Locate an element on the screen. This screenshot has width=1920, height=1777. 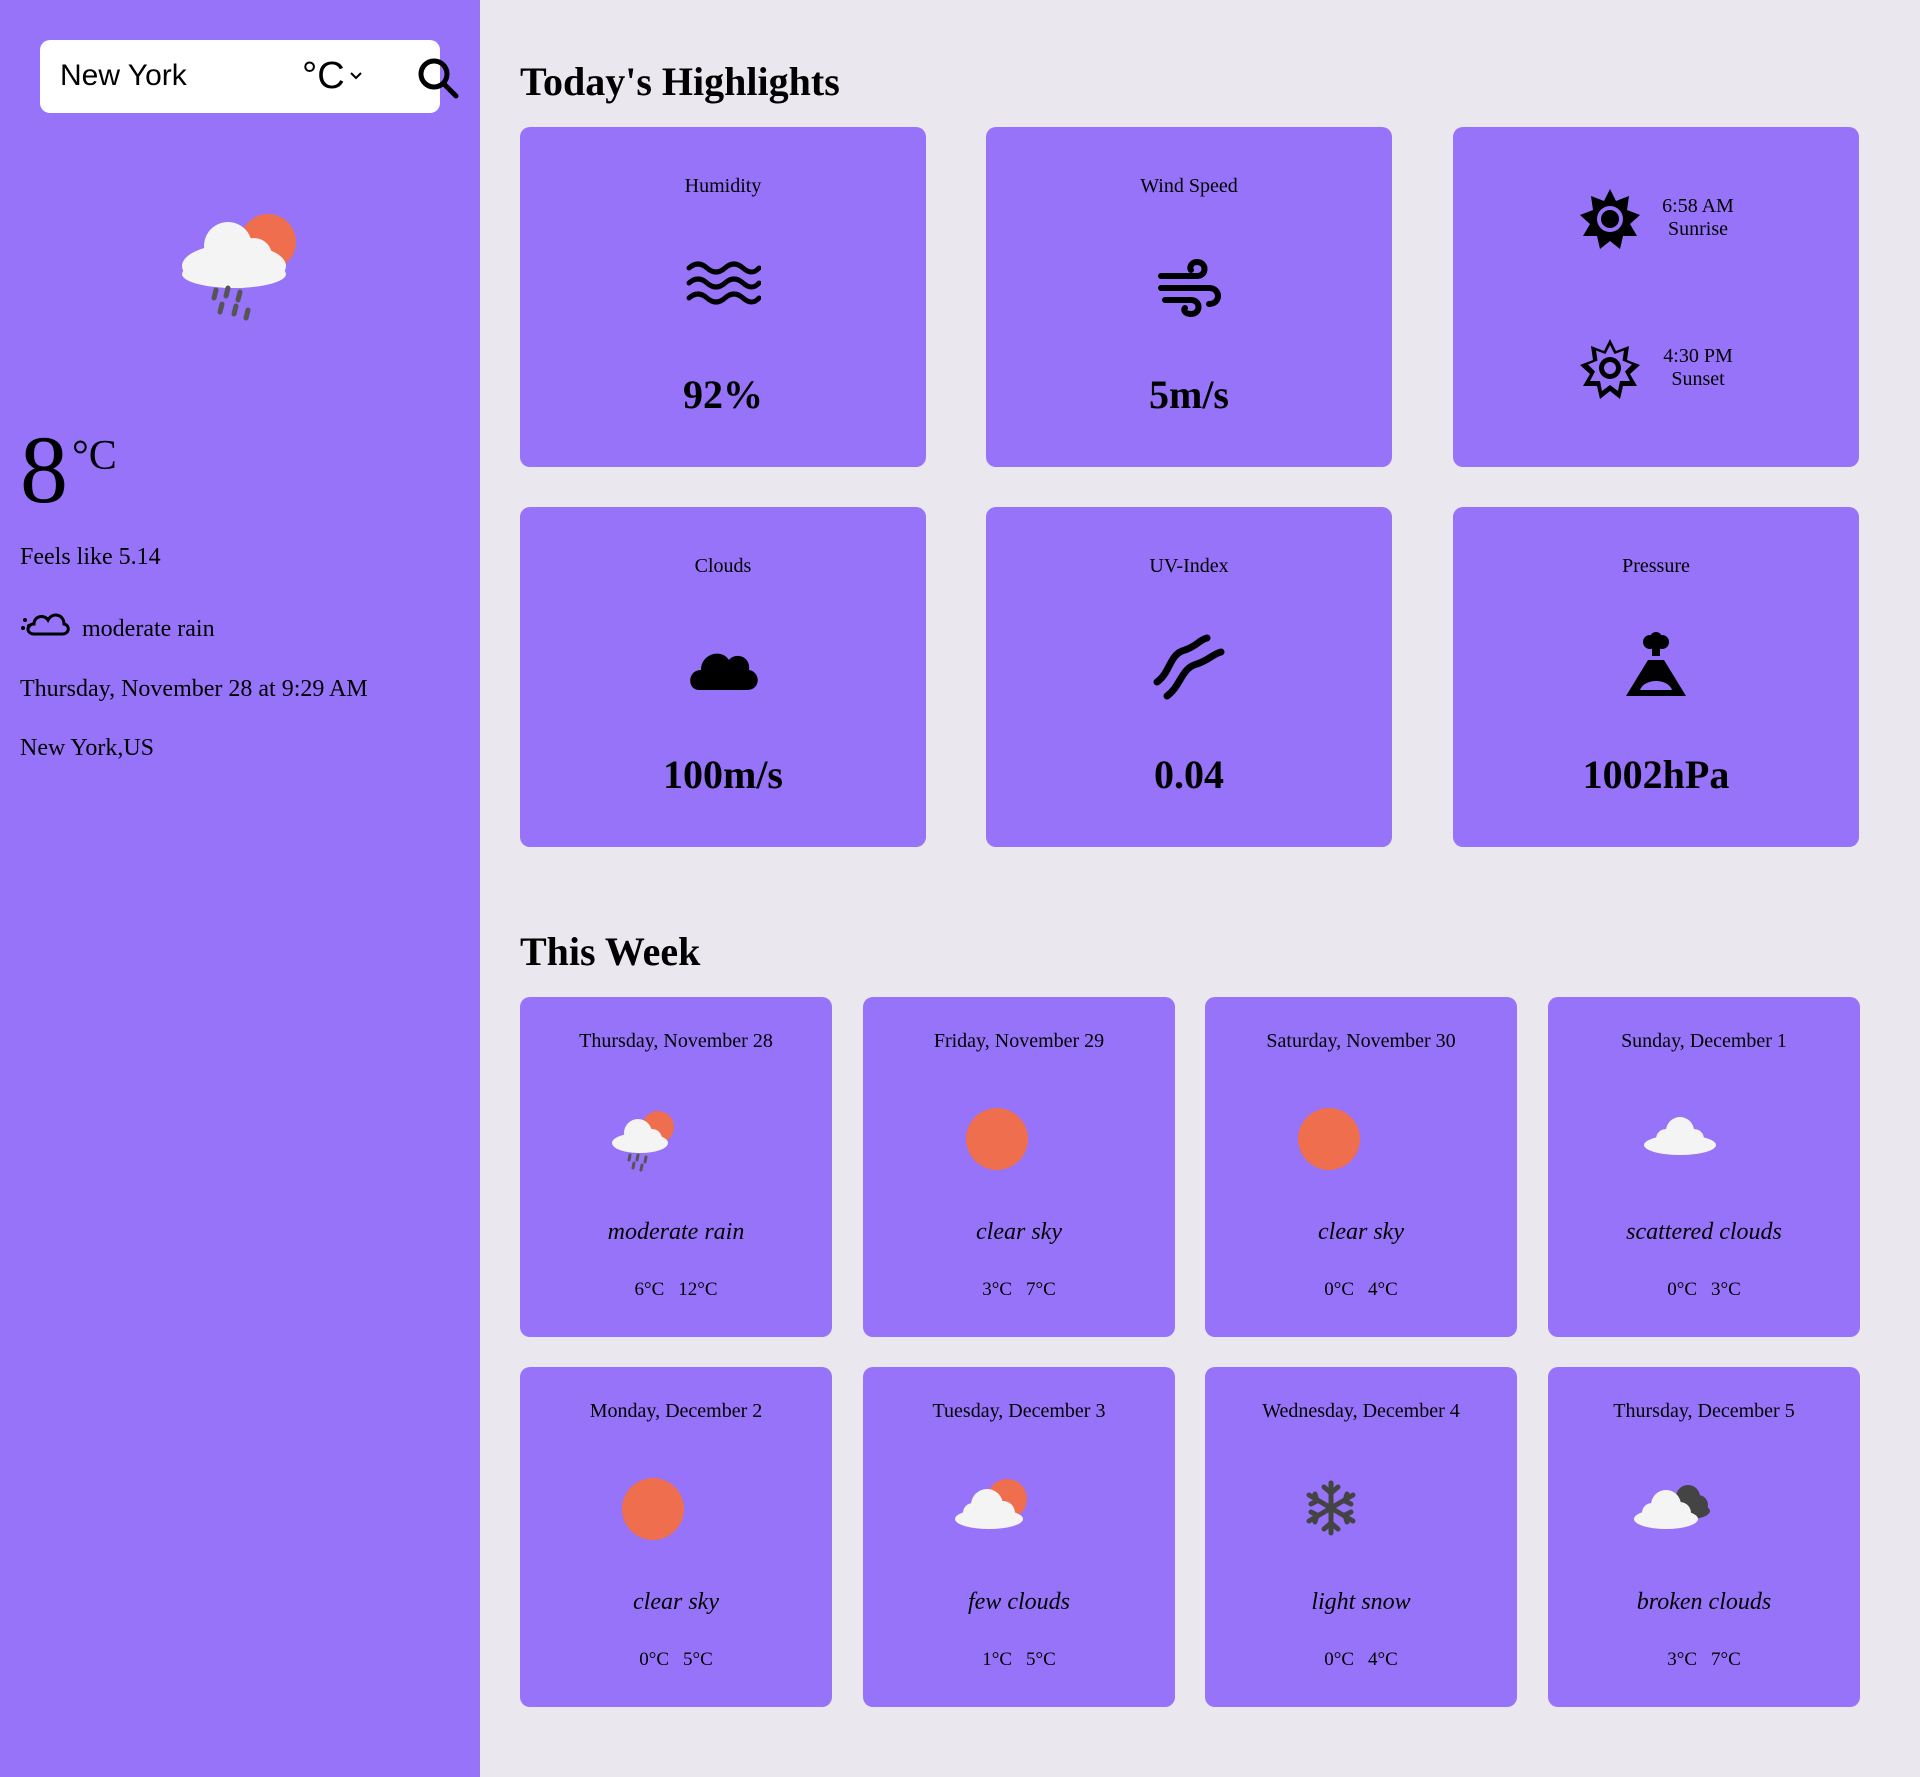
sunrise-sunset-card: 6:58 AM Sunrise 4:30 PM Sunset is located at coordinates (1656, 297).